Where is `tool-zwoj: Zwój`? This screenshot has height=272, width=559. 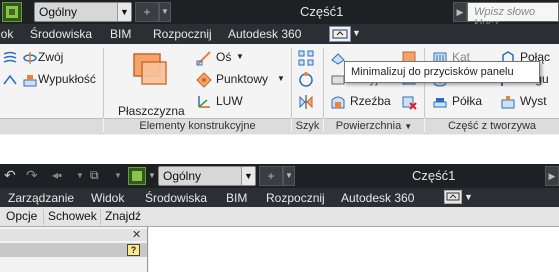
tool-zwoj: Zwój is located at coordinates (50, 57).